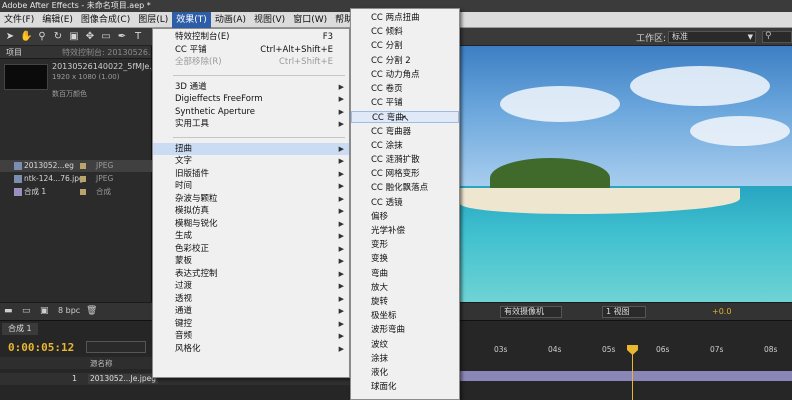  I want to click on project-item: ntk-124...76.jpg JPEG, so click(76, 179).